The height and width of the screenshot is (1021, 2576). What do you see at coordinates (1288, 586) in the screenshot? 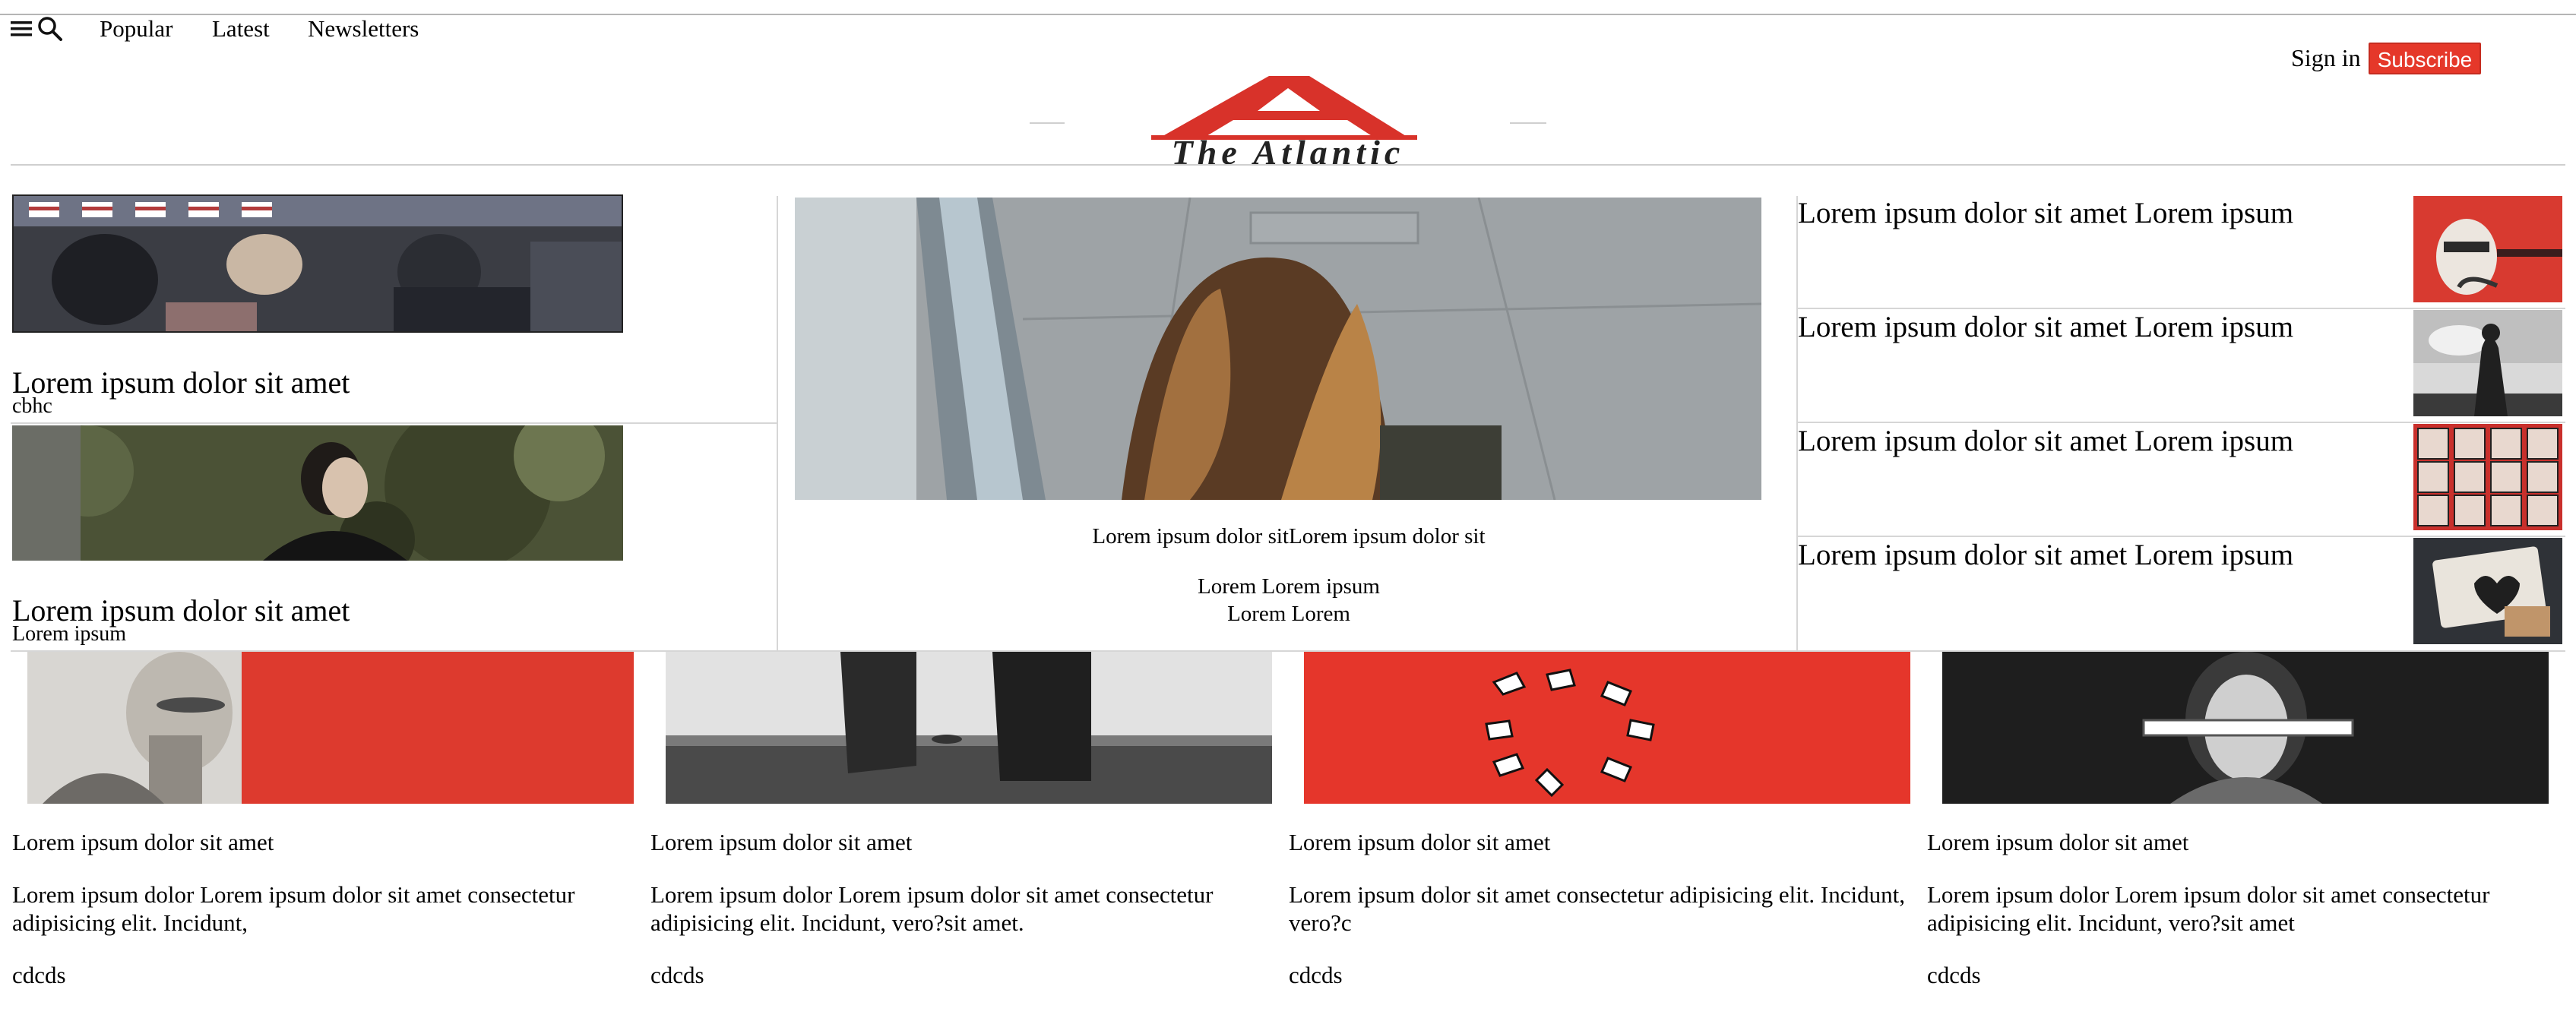
I see `center-story-line-1: Lorem Lorem ipsum` at bounding box center [1288, 586].